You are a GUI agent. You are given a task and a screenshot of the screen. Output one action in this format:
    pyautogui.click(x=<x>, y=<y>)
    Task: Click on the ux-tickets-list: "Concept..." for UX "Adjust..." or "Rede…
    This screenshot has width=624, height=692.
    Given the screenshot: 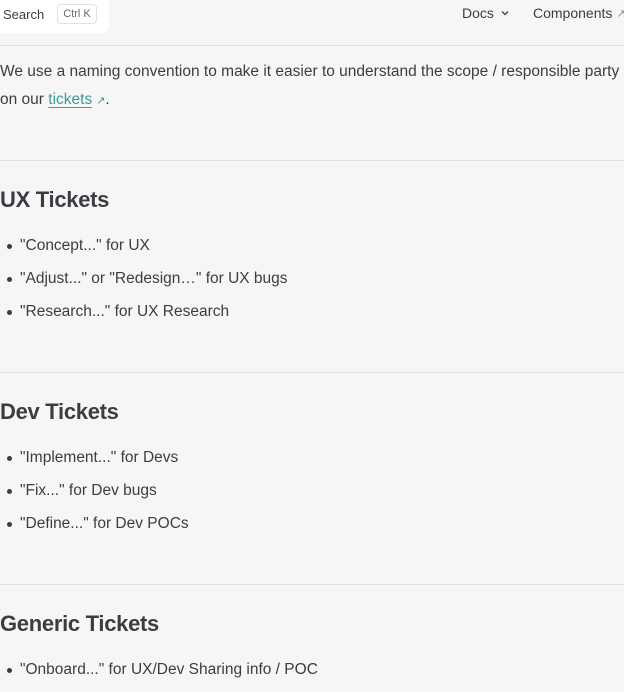 What is the action you would take?
    pyautogui.click(x=144, y=284)
    